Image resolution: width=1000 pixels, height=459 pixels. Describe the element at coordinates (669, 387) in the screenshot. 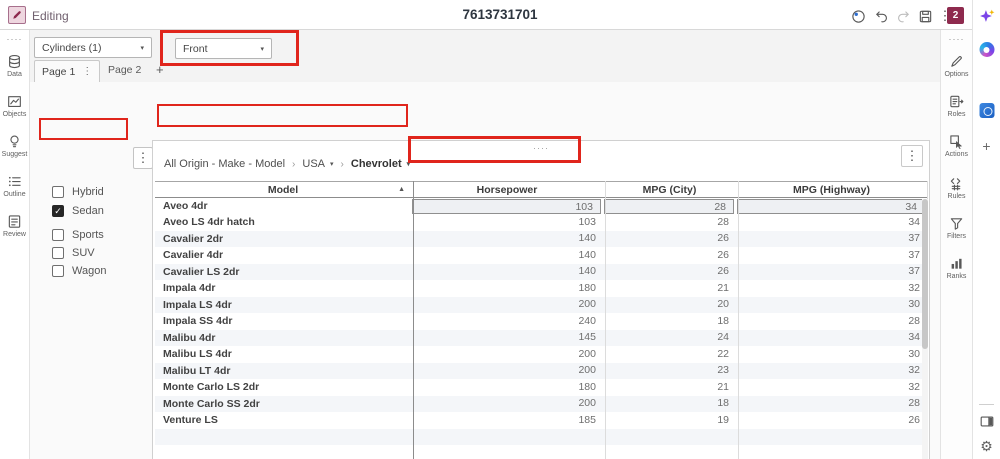

I see `mpg-city-cell: 21` at that location.